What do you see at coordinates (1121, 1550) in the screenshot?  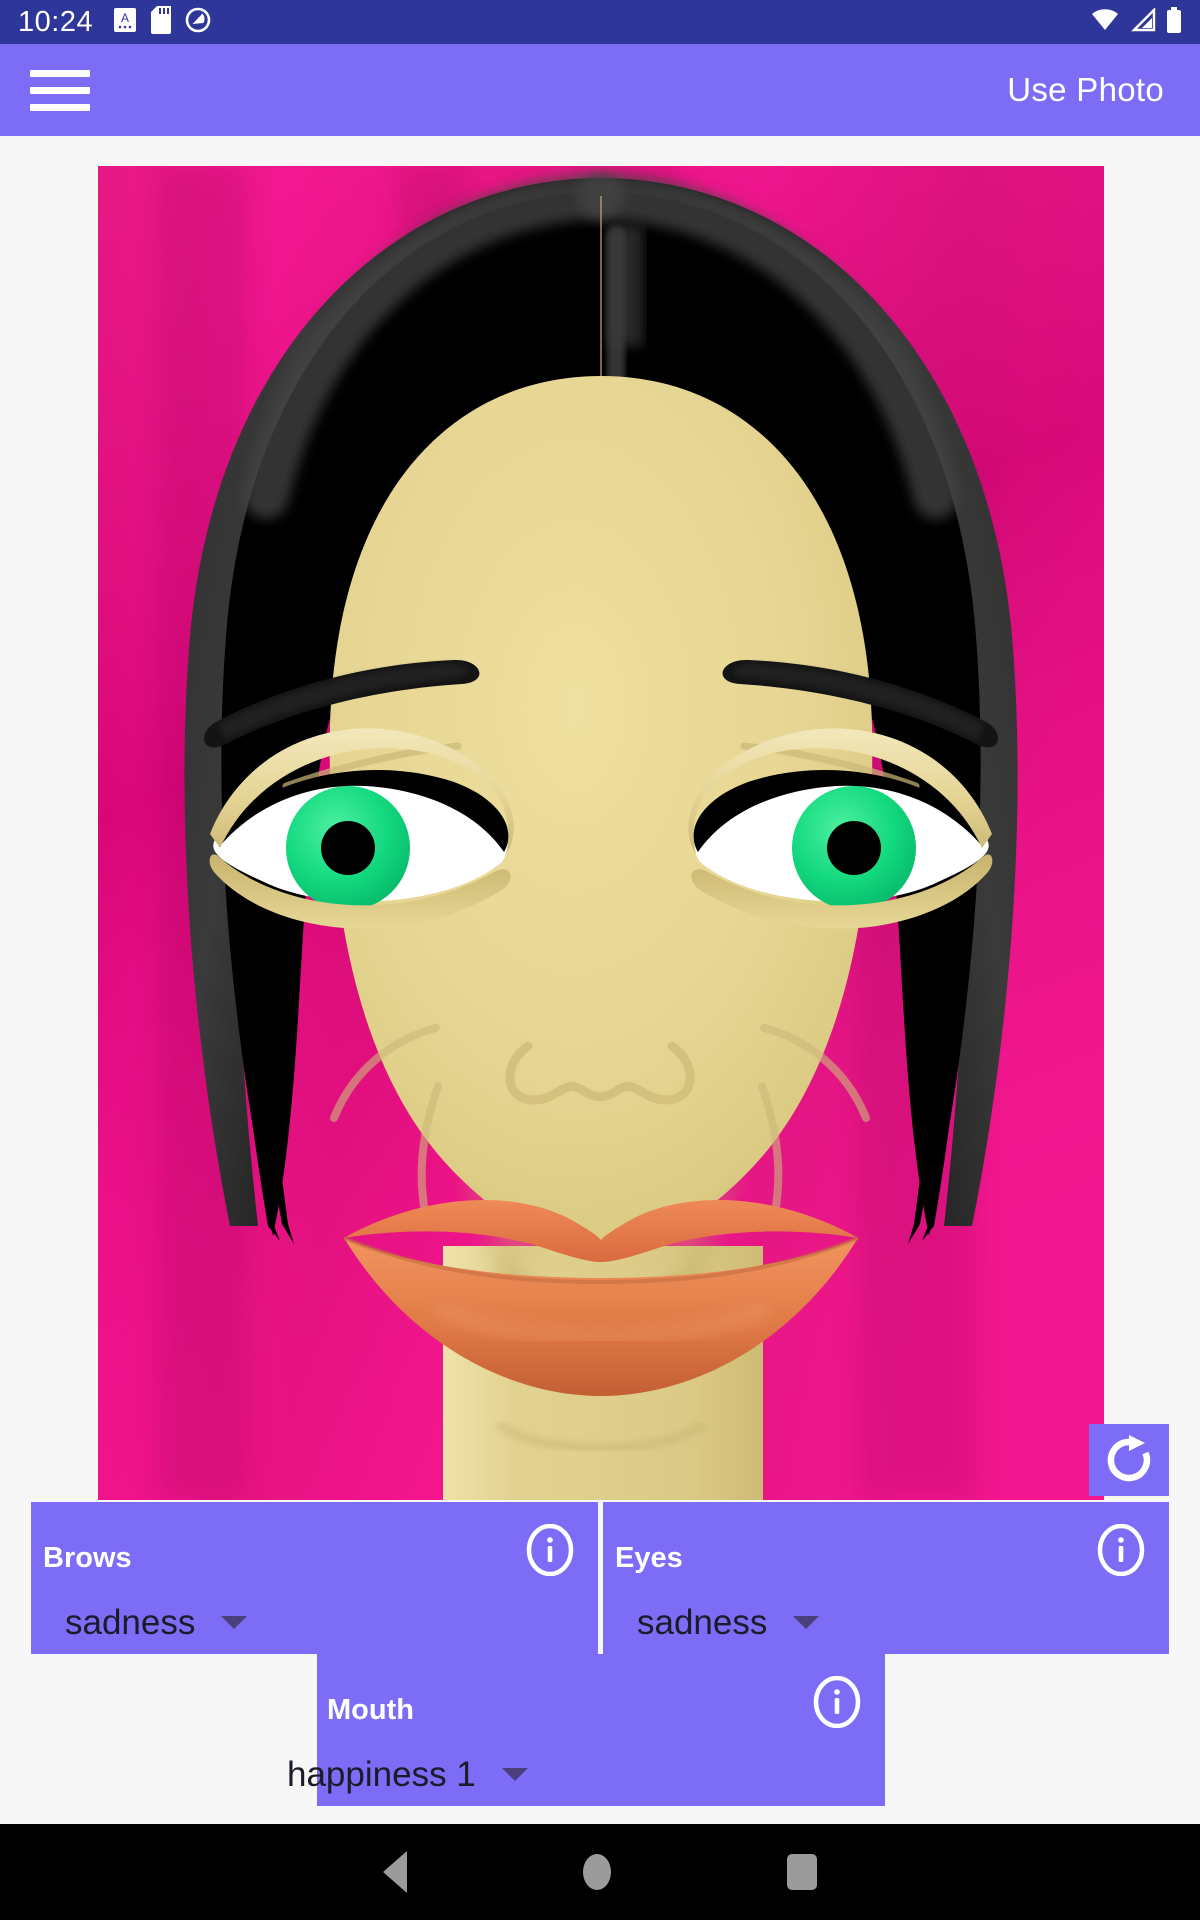 I see `eyes-info-icon` at bounding box center [1121, 1550].